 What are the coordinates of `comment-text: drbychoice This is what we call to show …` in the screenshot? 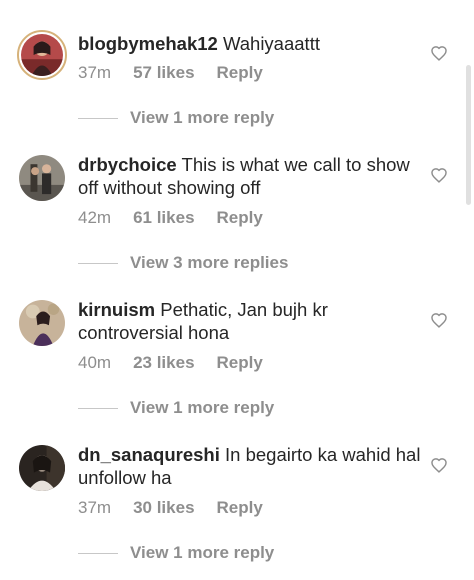 It's located at (250, 176).